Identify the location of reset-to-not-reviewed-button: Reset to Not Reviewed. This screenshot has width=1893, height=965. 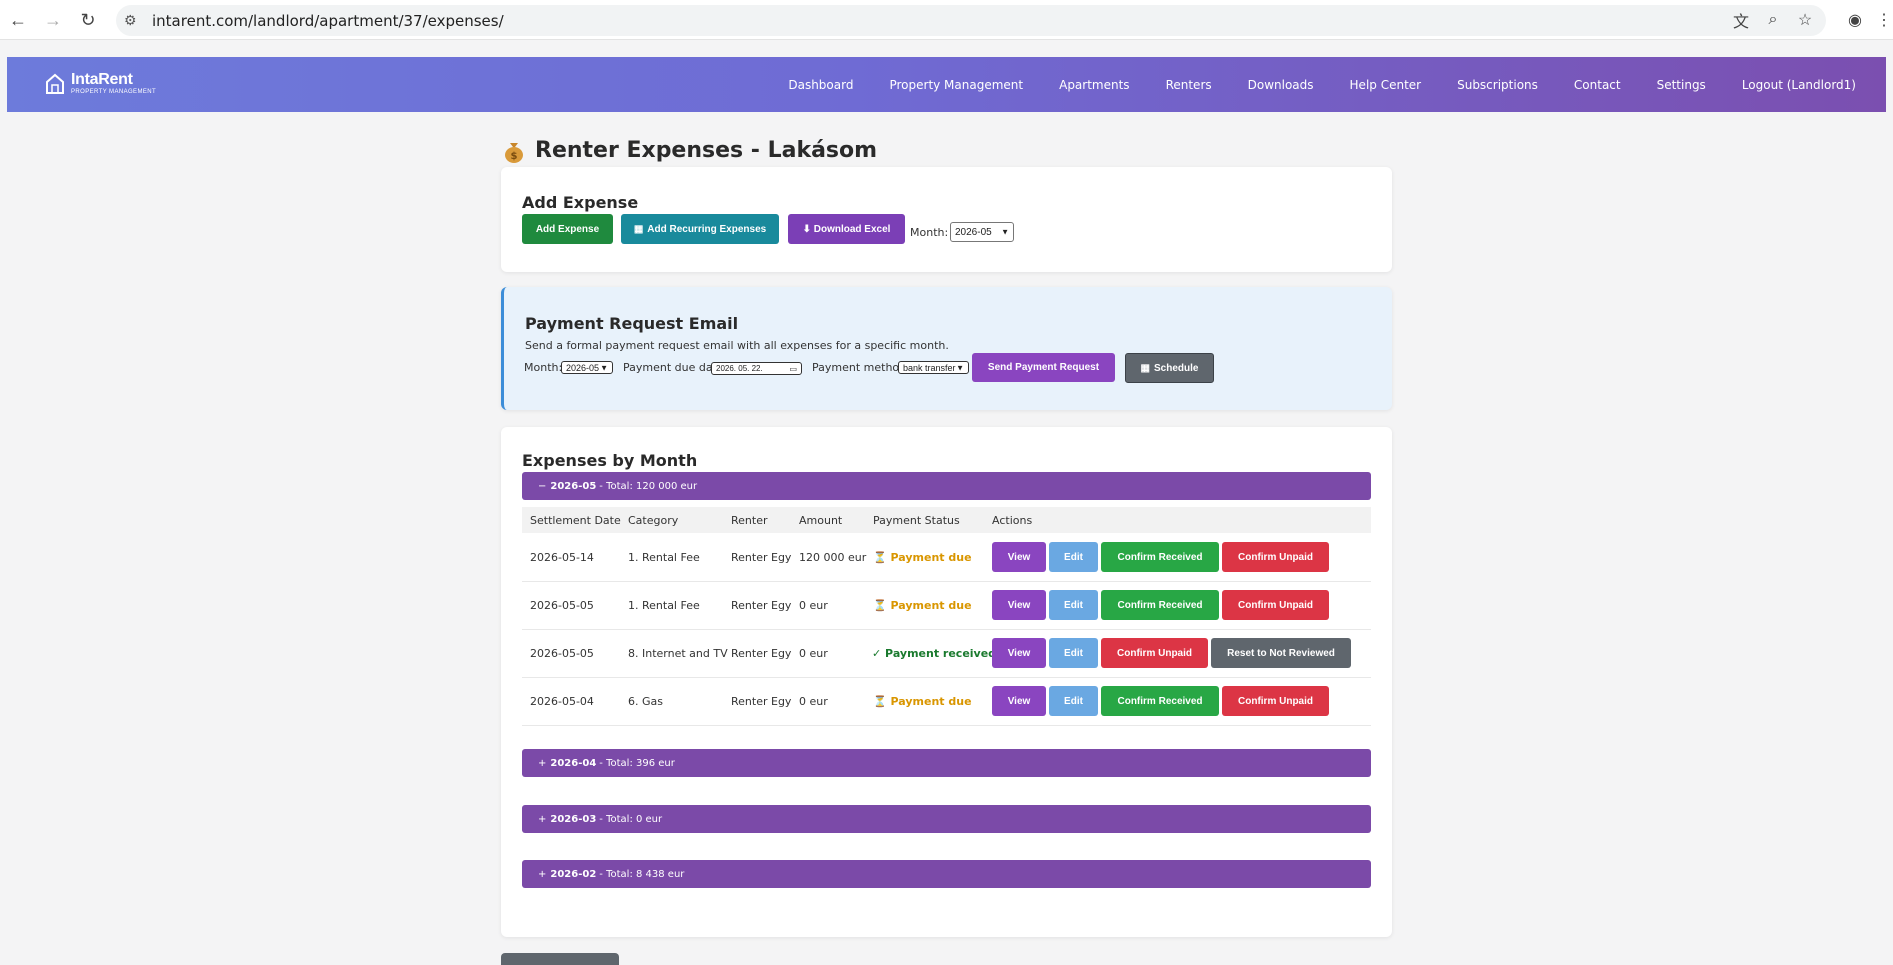
(1281, 653).